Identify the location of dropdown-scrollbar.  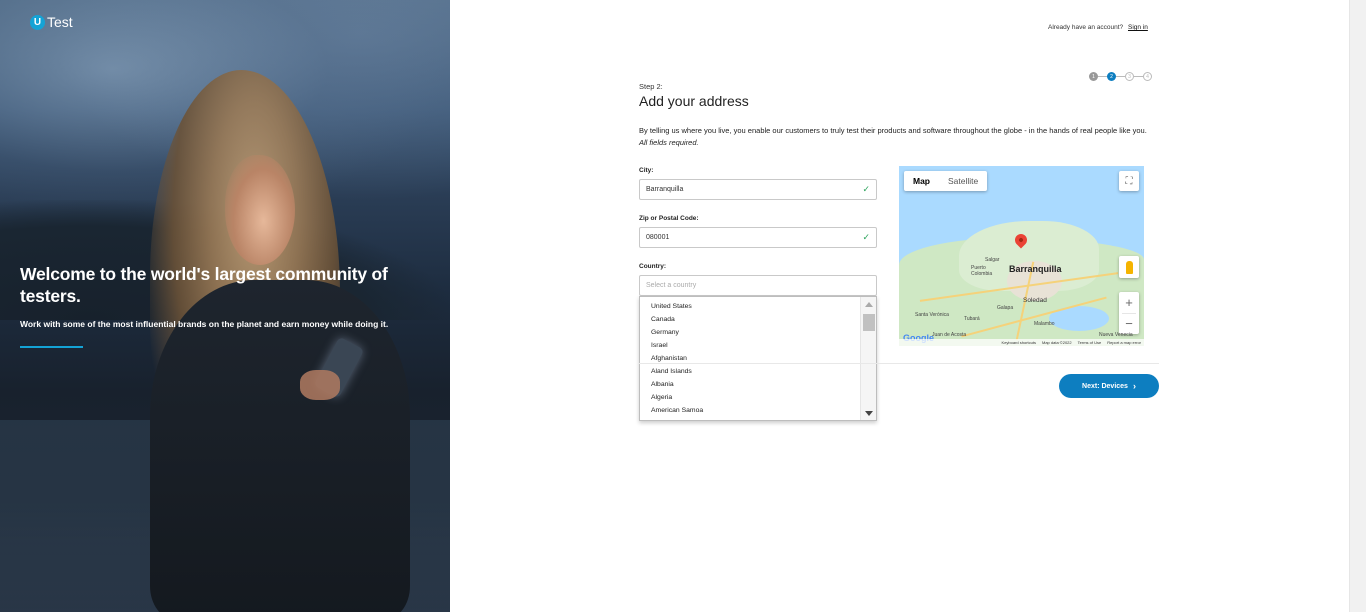
(868, 358).